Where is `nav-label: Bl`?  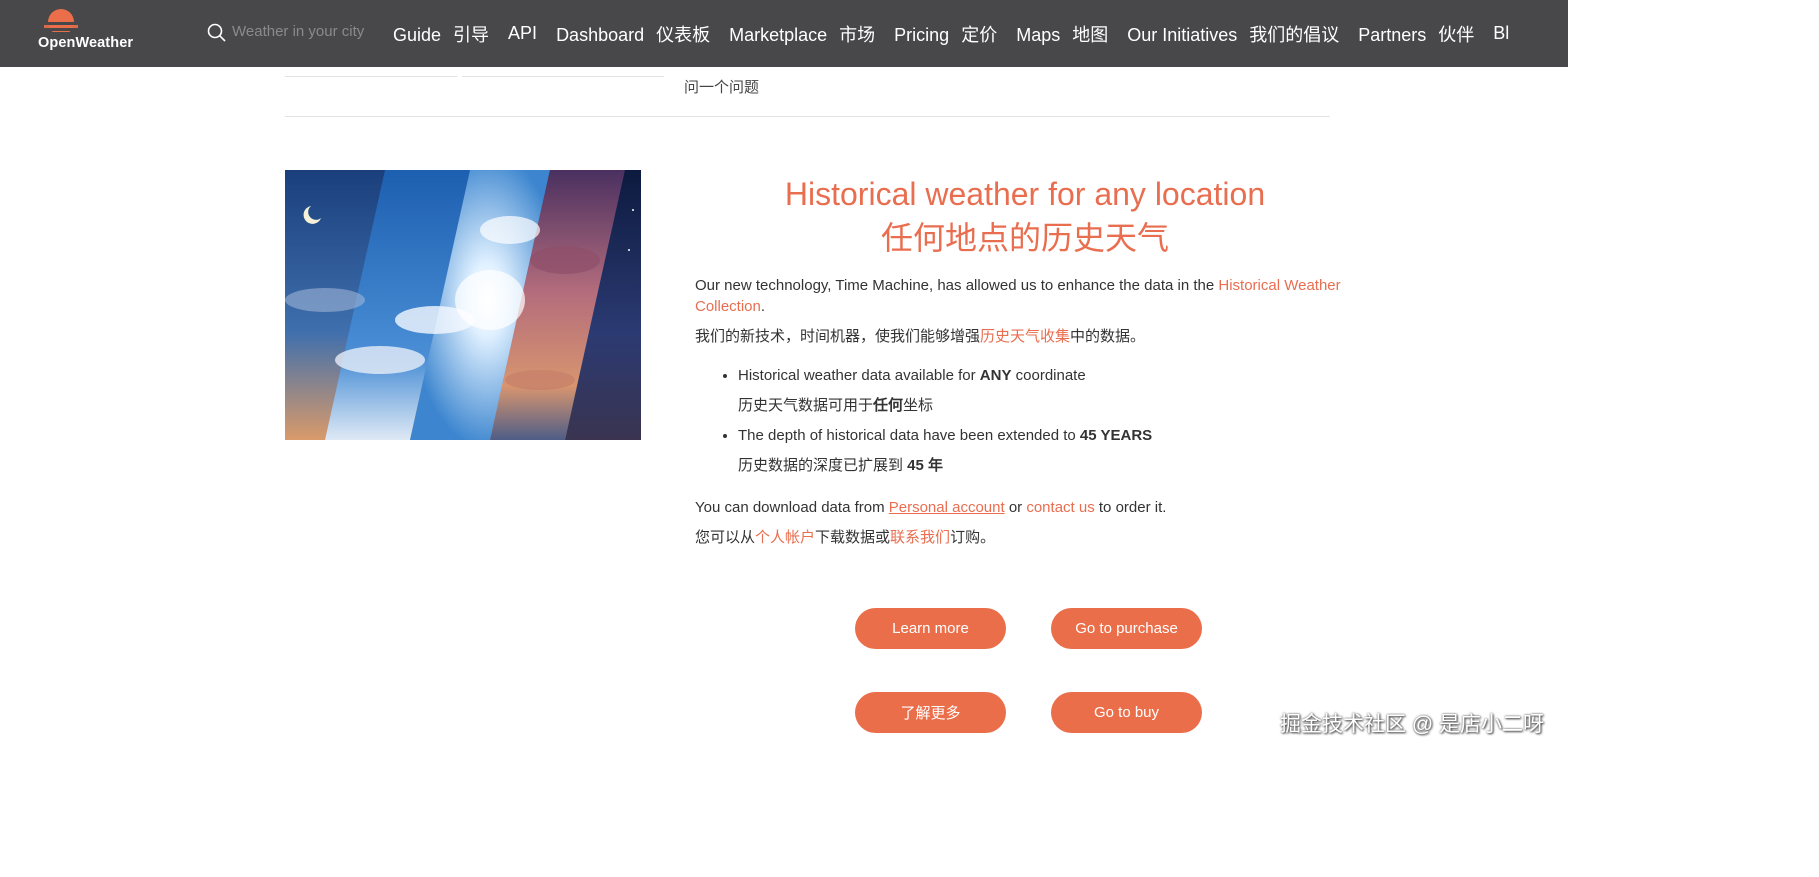
nav-label: Bl is located at coordinates (1501, 33).